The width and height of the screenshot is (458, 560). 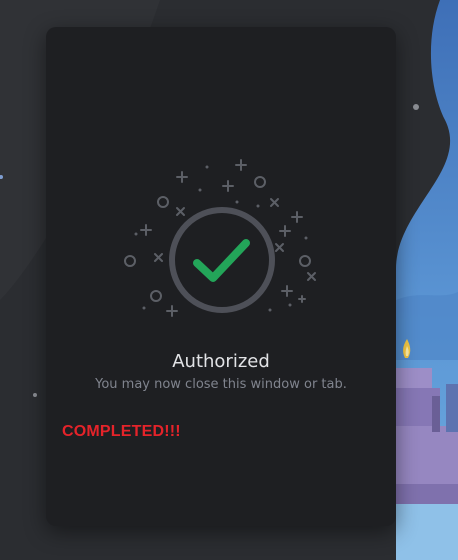 What do you see at coordinates (221, 260) in the screenshot?
I see `checkmark-icon` at bounding box center [221, 260].